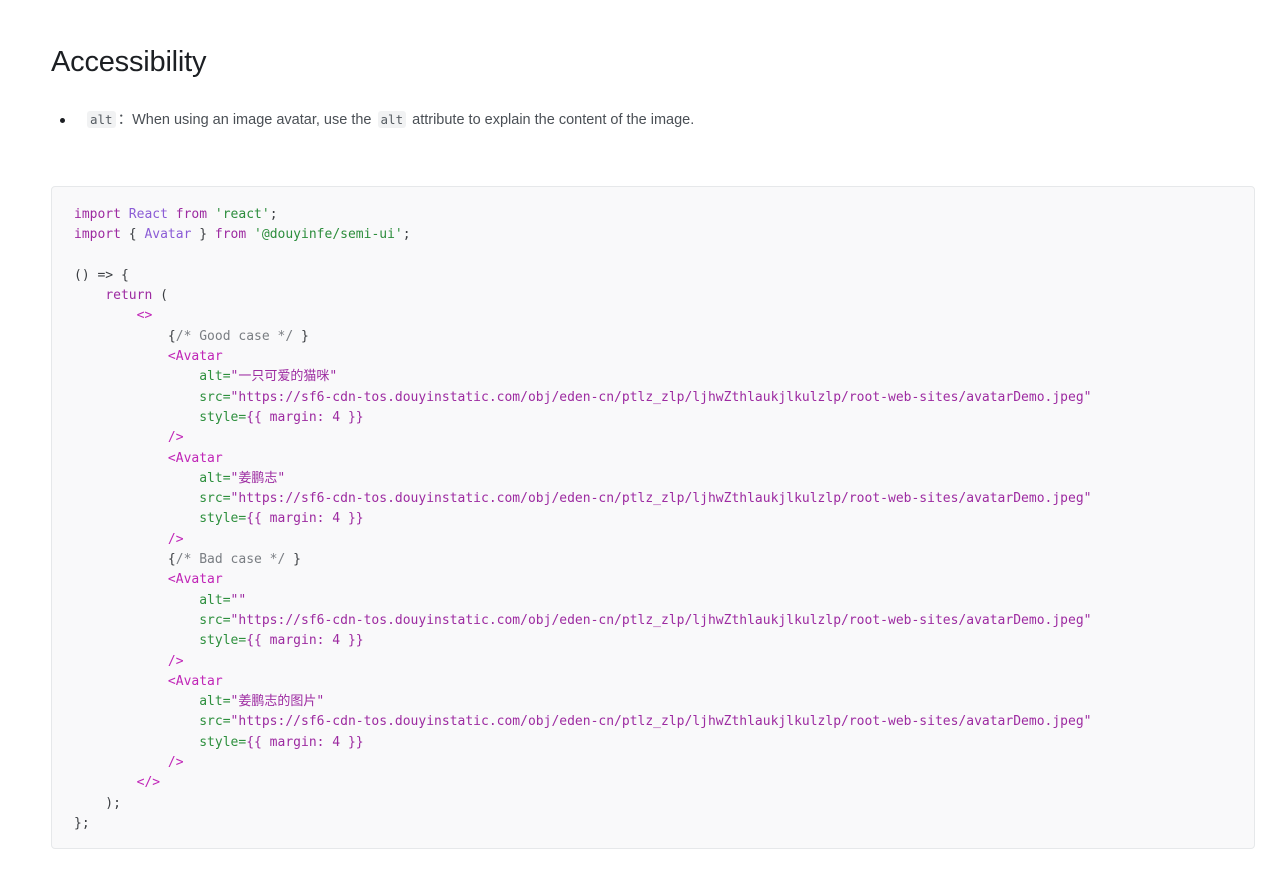 The height and width of the screenshot is (881, 1280). What do you see at coordinates (582, 296) in the screenshot?
I see `code-line: return (` at bounding box center [582, 296].